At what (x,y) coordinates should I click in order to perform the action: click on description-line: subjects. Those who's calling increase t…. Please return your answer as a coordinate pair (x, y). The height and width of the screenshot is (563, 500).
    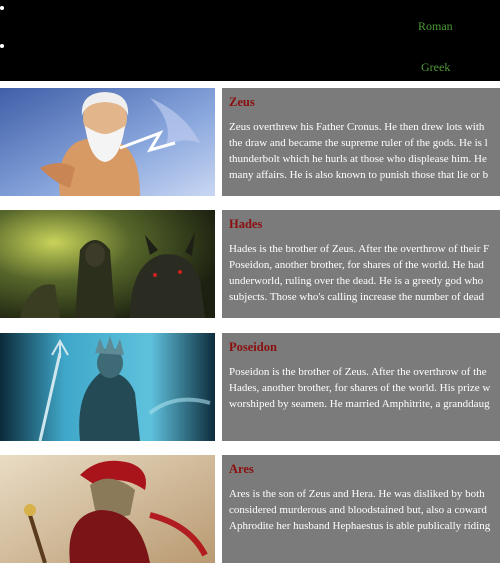
    Looking at the image, I should click on (357, 297).